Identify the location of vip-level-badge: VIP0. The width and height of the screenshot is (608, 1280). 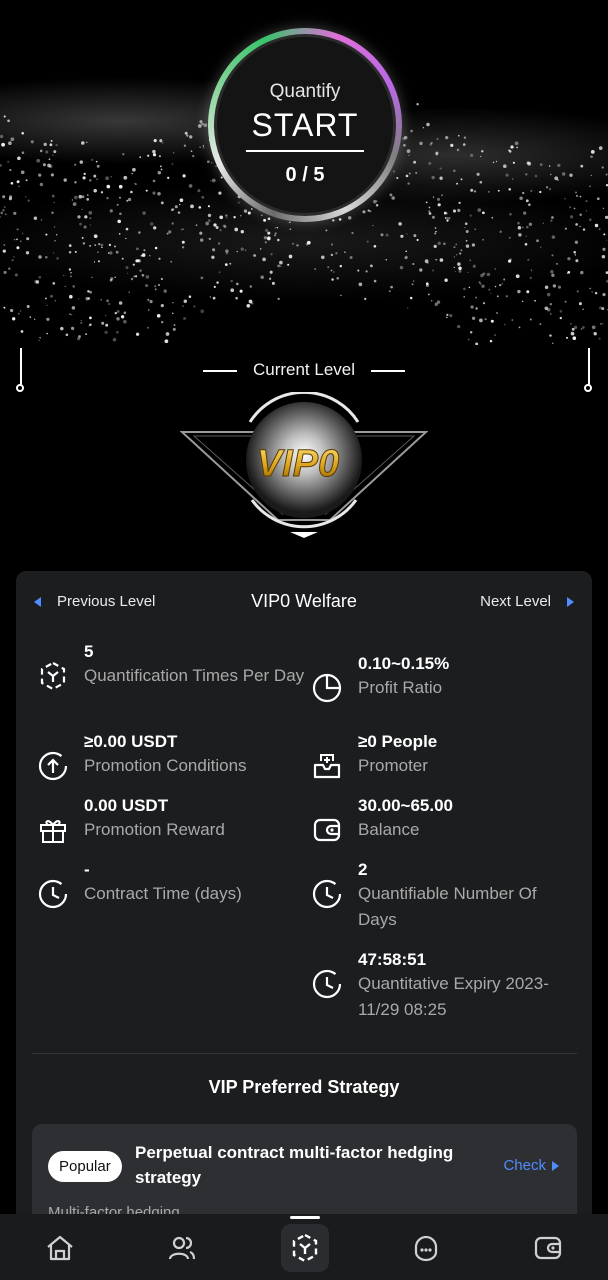
(304, 465).